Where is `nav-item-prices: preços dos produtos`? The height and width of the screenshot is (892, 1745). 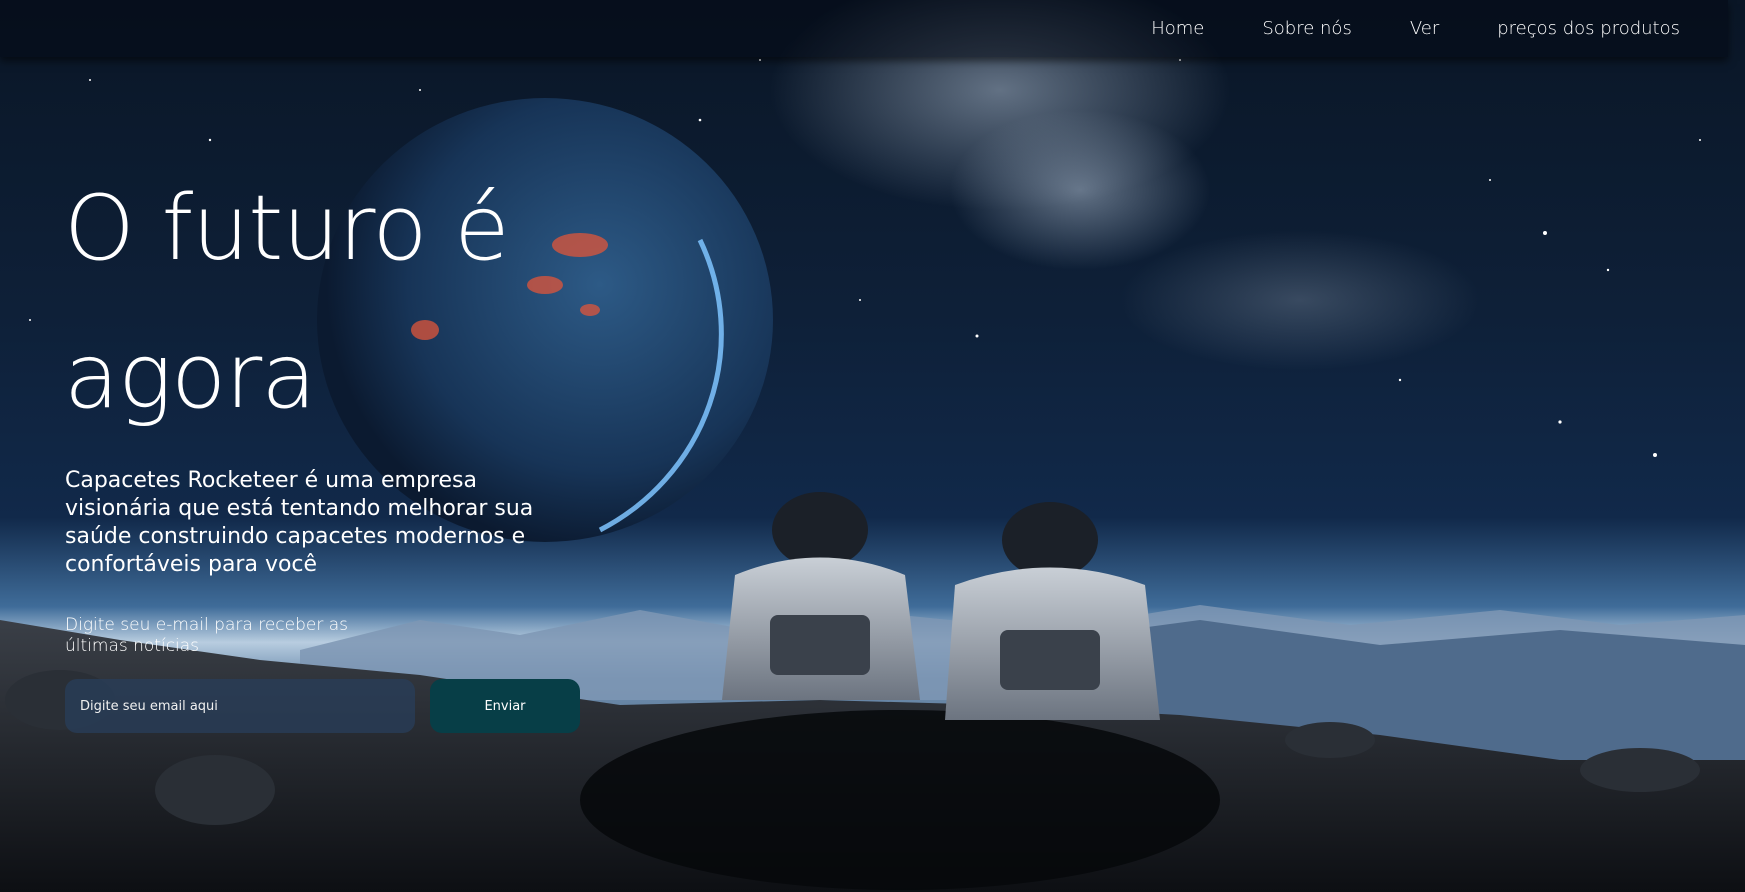 nav-item-prices: preços dos produtos is located at coordinates (1588, 28).